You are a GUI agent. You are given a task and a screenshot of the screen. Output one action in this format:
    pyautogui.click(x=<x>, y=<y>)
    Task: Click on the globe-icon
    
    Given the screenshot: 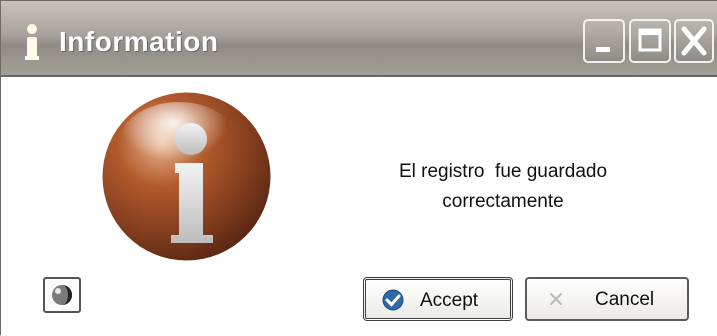 What is the action you would take?
    pyautogui.click(x=62, y=295)
    